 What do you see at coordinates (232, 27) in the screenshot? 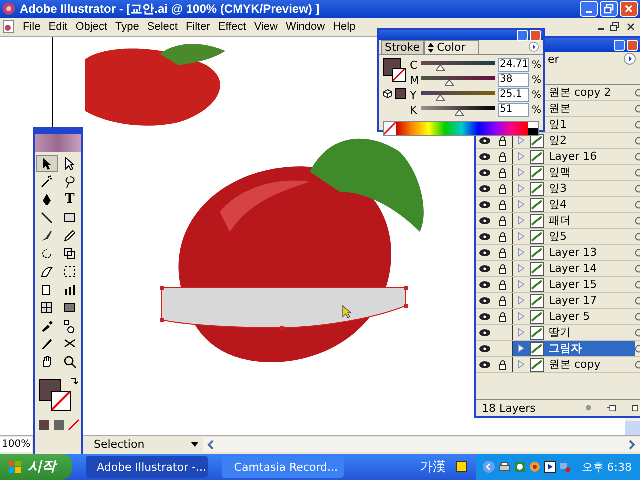
I see `menu-item: Effect` at bounding box center [232, 27].